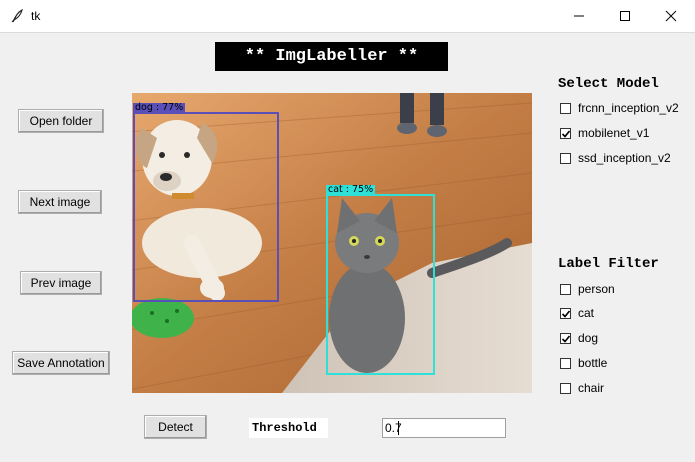  Describe the element at coordinates (60, 202) in the screenshot. I see `next-image-button: Next image` at that location.